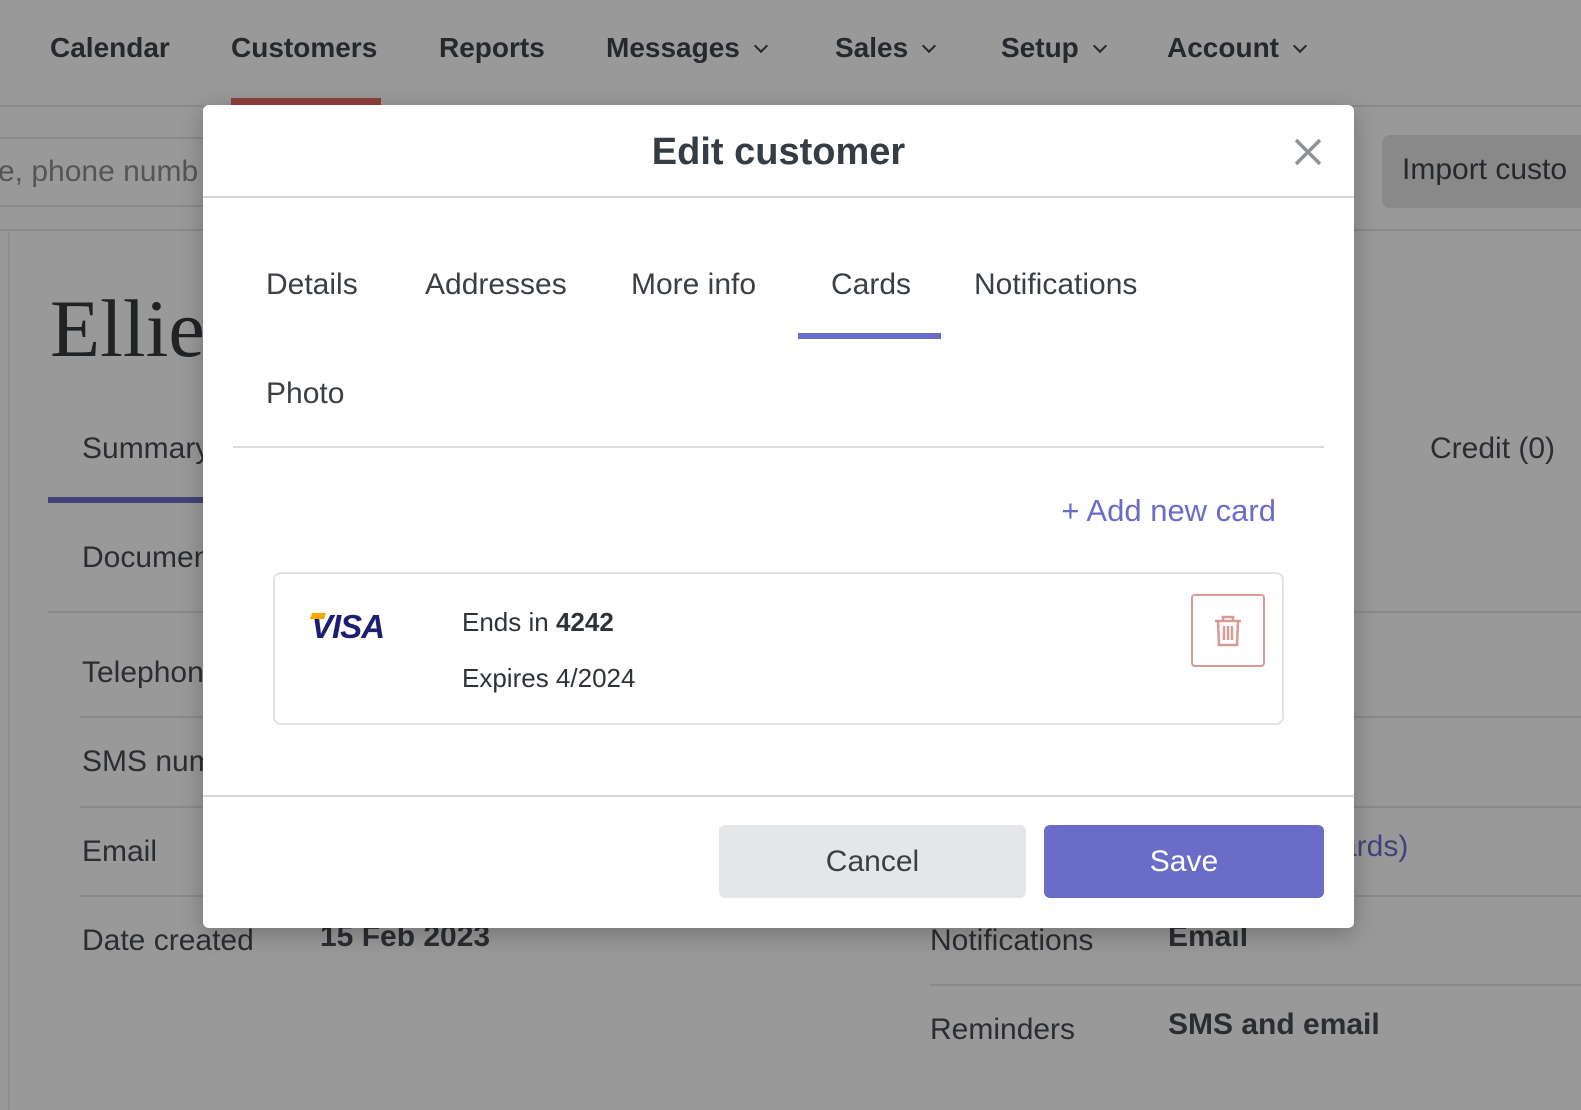  What do you see at coordinates (872, 47) in the screenshot?
I see `nav-label: Sales` at bounding box center [872, 47].